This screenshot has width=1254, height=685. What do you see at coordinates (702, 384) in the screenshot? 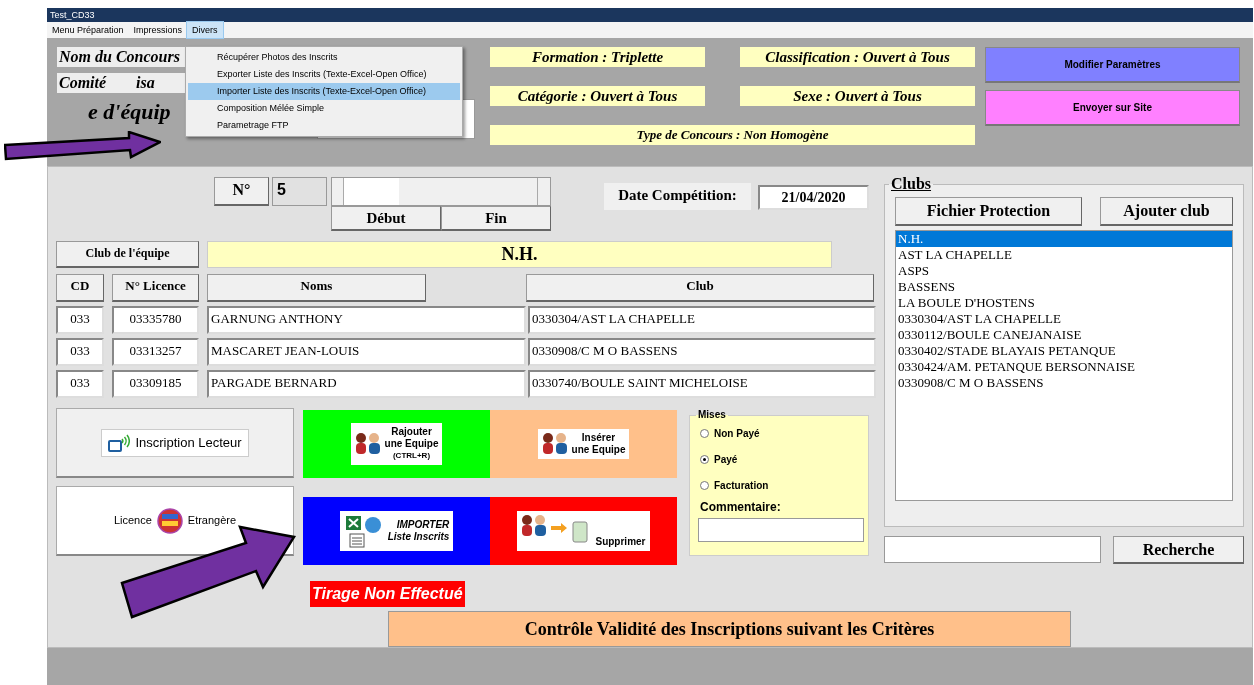
I see `table-cell: 0330740/BOULE SAINT MICHELOISE` at bounding box center [702, 384].